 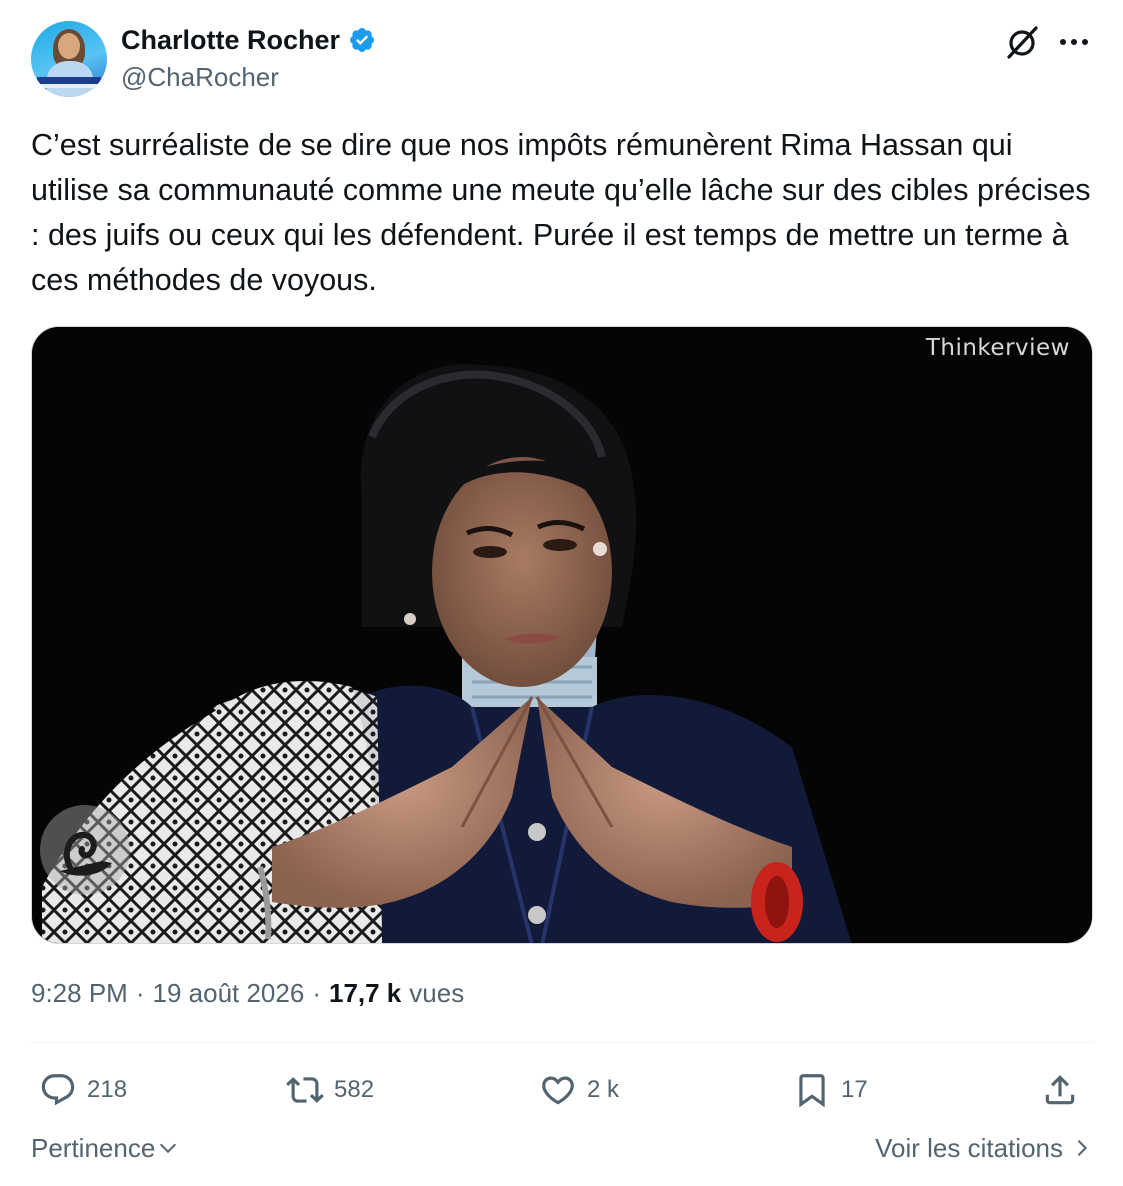 What do you see at coordinates (79, 993) in the screenshot?
I see `tweet-time: 9:28 PM` at bounding box center [79, 993].